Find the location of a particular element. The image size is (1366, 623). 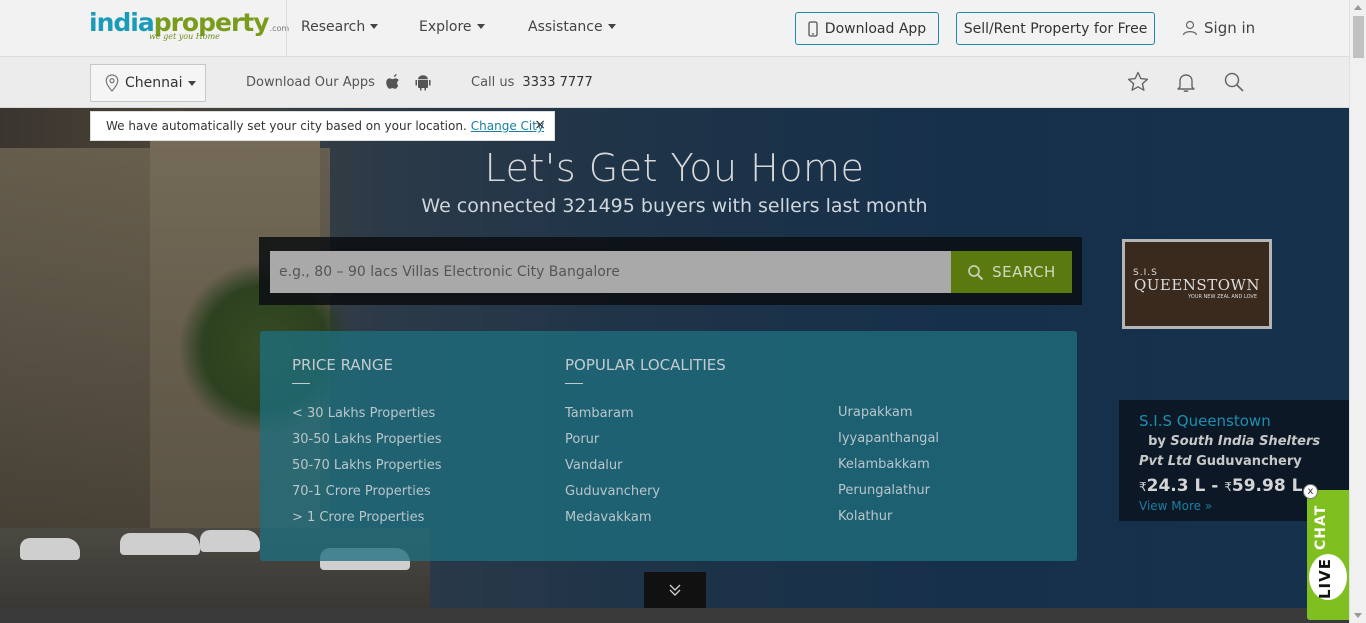

view-more-link: View More » is located at coordinates (1234, 506).